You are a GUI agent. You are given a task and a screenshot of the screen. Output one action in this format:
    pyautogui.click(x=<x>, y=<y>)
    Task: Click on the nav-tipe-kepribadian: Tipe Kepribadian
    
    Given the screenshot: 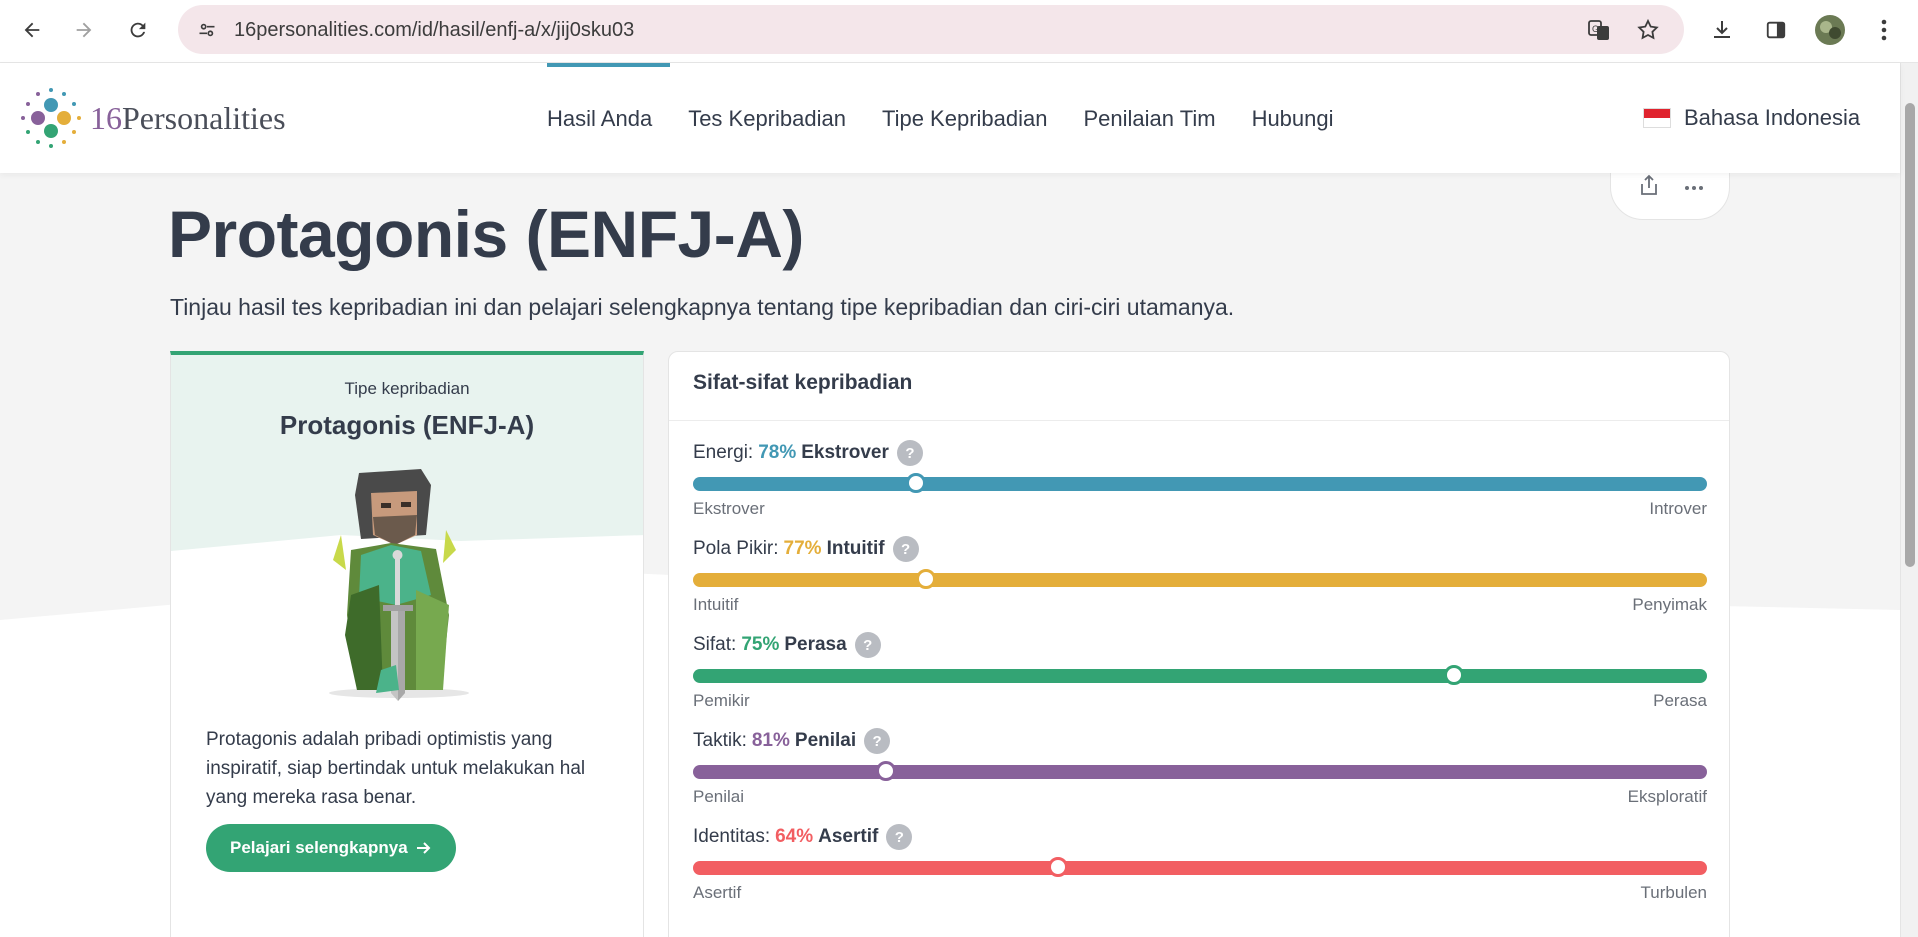 What is the action you would take?
    pyautogui.click(x=965, y=118)
    